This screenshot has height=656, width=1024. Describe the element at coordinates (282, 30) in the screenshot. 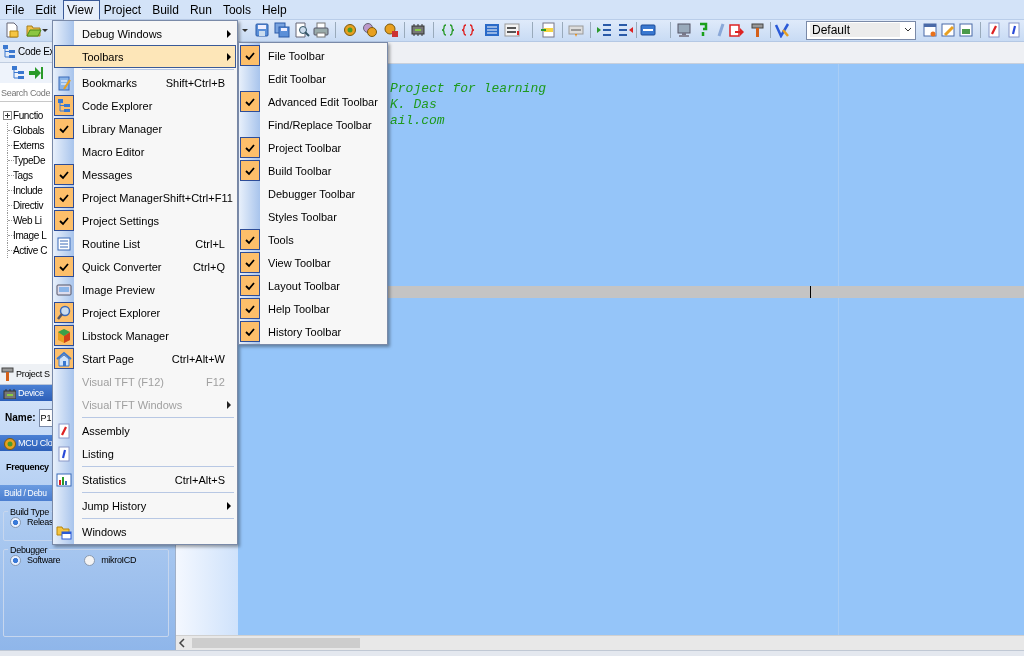

I see `save-all-icon` at that location.